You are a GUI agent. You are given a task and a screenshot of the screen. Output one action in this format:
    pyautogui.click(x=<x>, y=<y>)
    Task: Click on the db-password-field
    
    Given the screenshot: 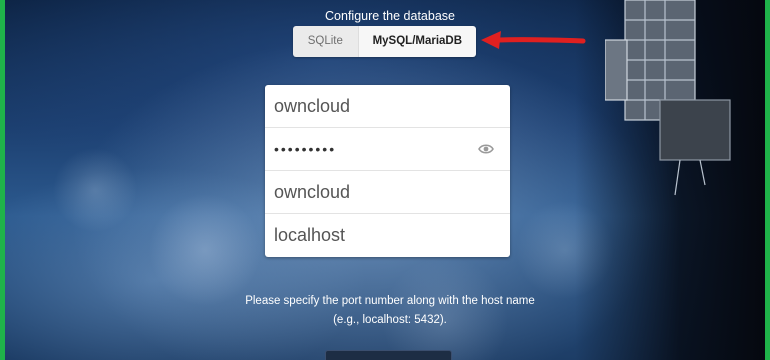 What is the action you would take?
    pyautogui.click(x=387, y=149)
    